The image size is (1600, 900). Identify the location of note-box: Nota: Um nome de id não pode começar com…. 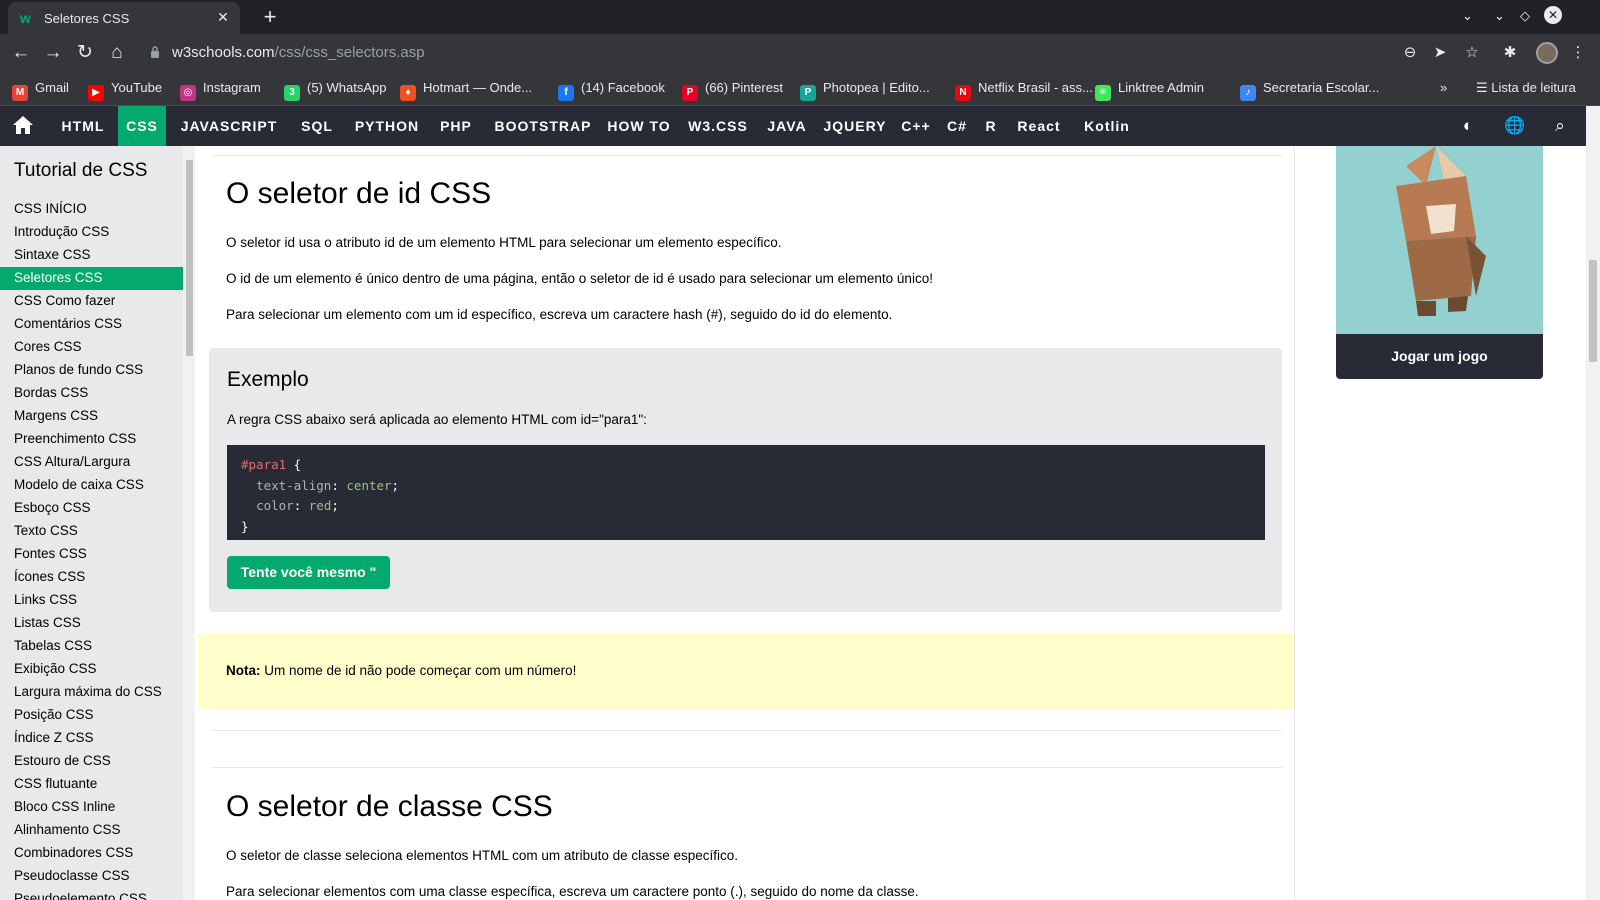
(746, 671).